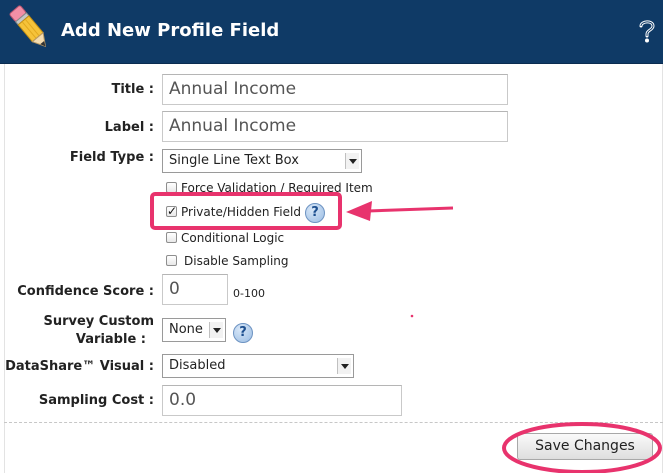  What do you see at coordinates (186, 329) in the screenshot?
I see `survey-variable-value: None` at bounding box center [186, 329].